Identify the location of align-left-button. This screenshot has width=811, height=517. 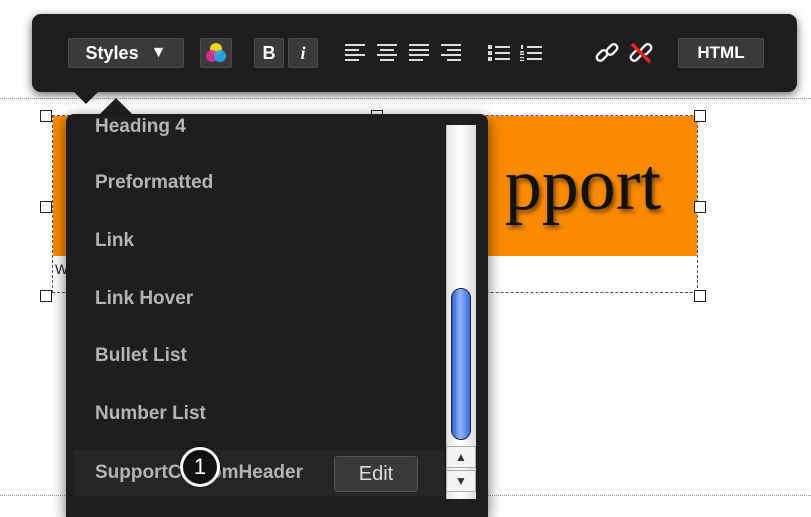
(355, 53).